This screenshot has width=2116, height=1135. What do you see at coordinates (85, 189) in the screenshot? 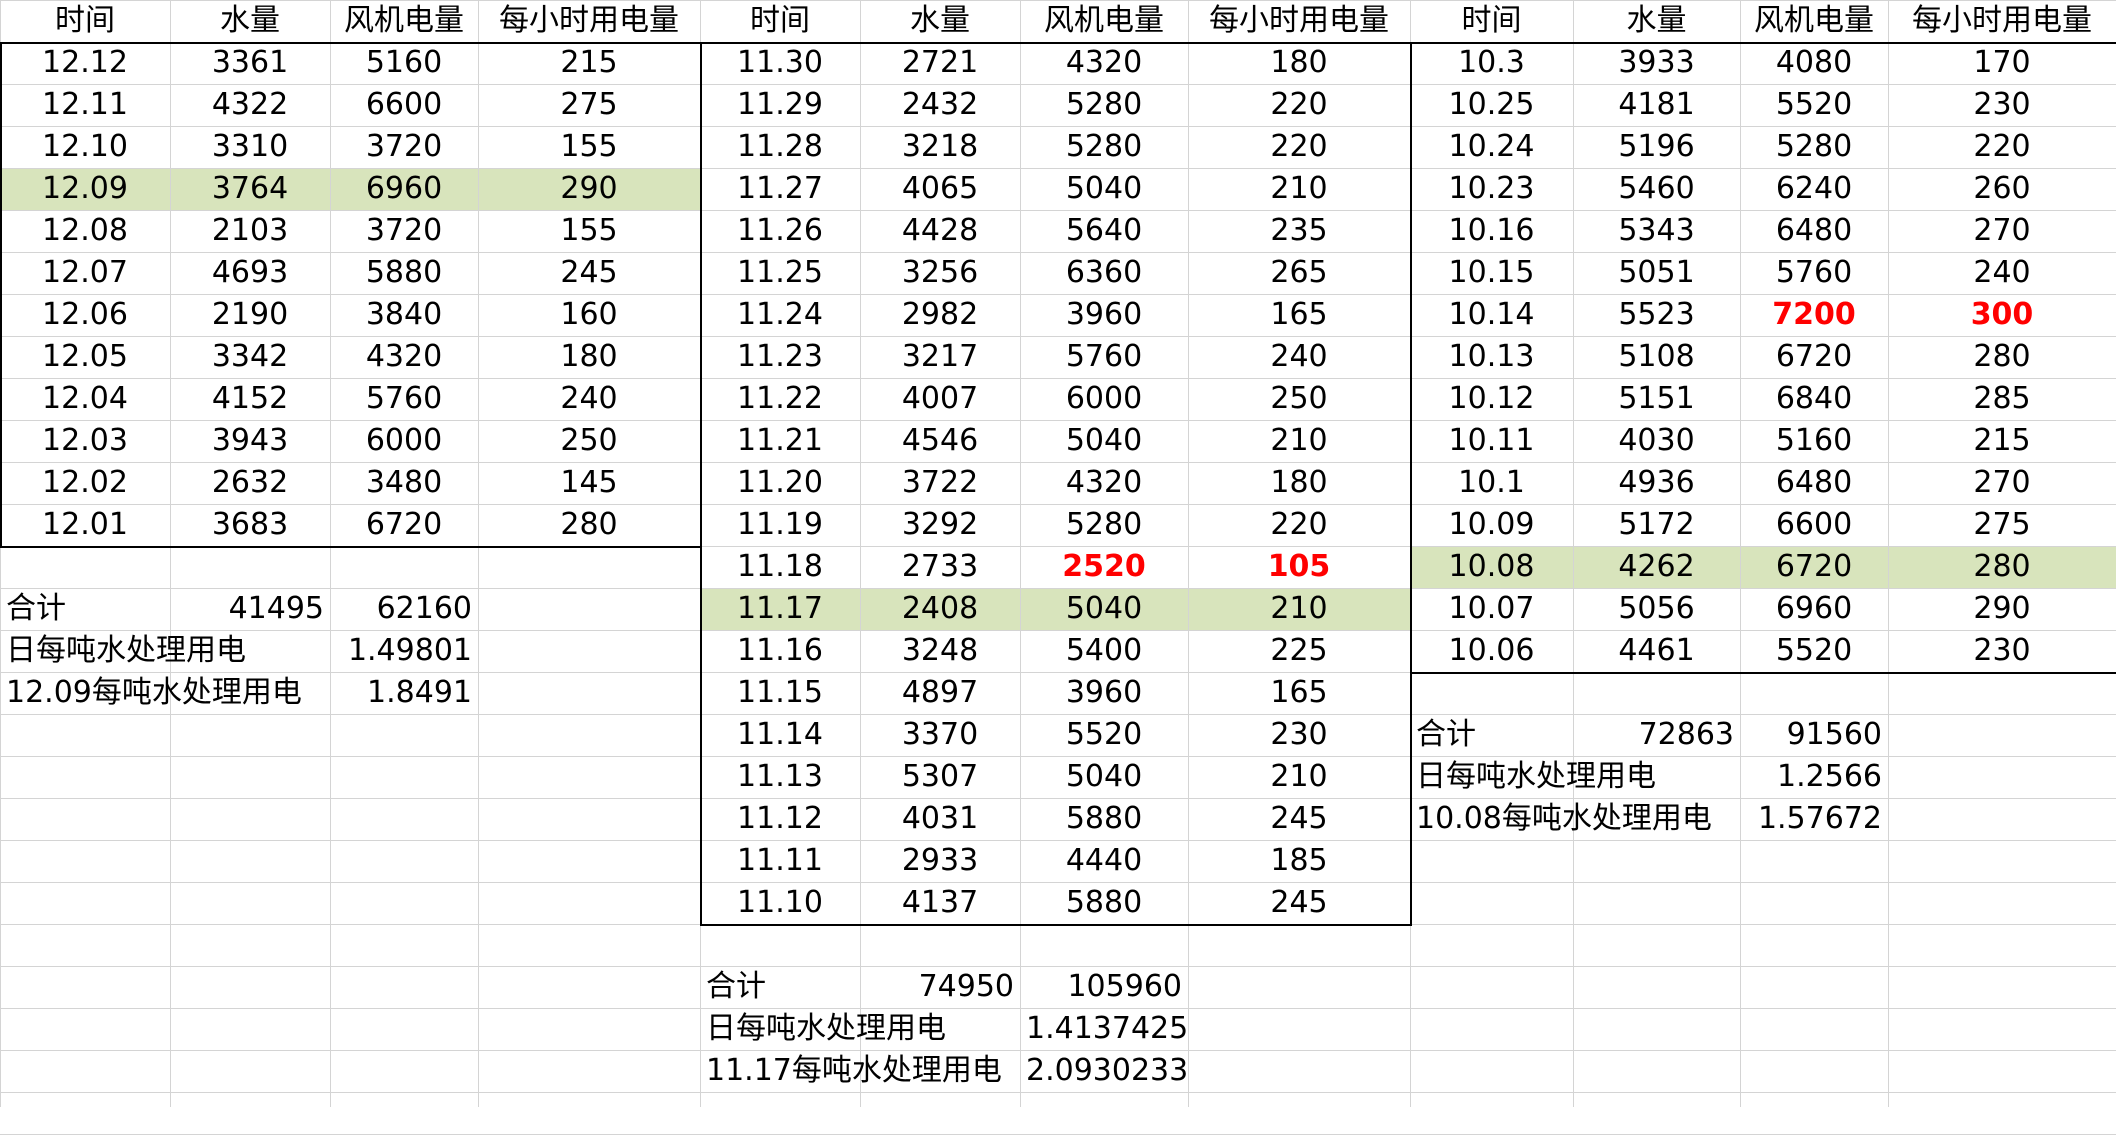
I see `date-cell: 12.09` at bounding box center [85, 189].